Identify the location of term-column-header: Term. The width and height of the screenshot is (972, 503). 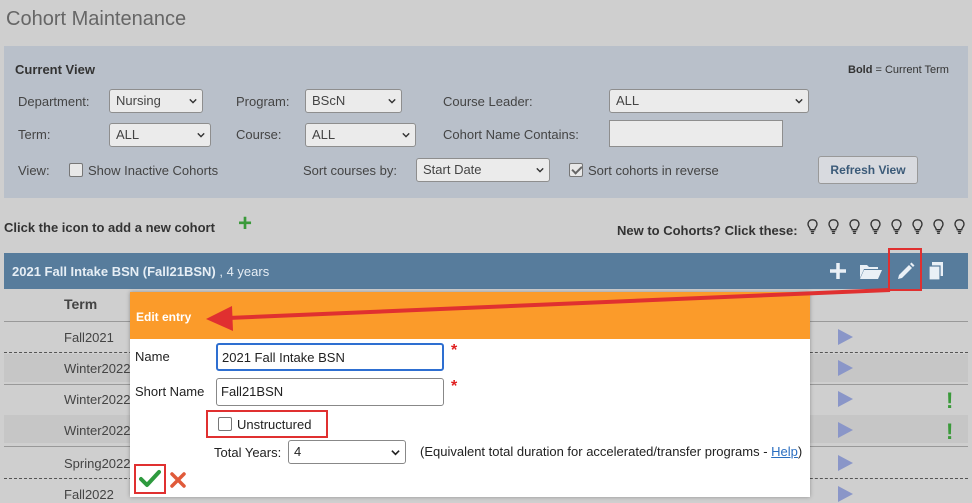
(81, 304).